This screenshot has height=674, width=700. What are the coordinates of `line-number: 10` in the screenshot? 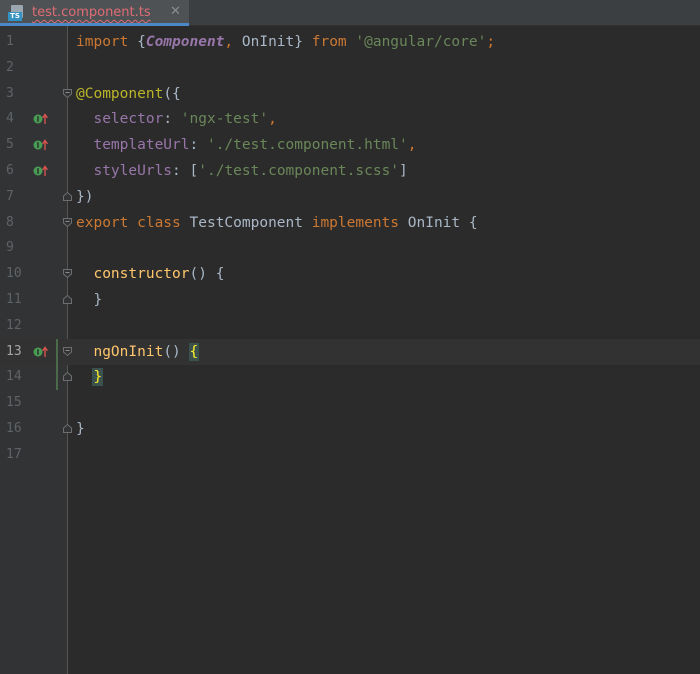 It's located at (14, 274).